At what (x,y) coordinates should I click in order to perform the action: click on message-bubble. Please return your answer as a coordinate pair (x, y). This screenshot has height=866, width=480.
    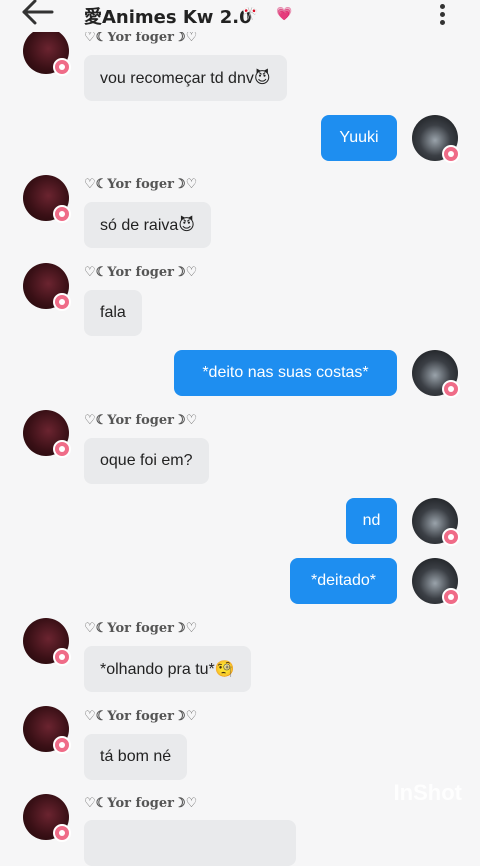
    Looking at the image, I should click on (190, 843).